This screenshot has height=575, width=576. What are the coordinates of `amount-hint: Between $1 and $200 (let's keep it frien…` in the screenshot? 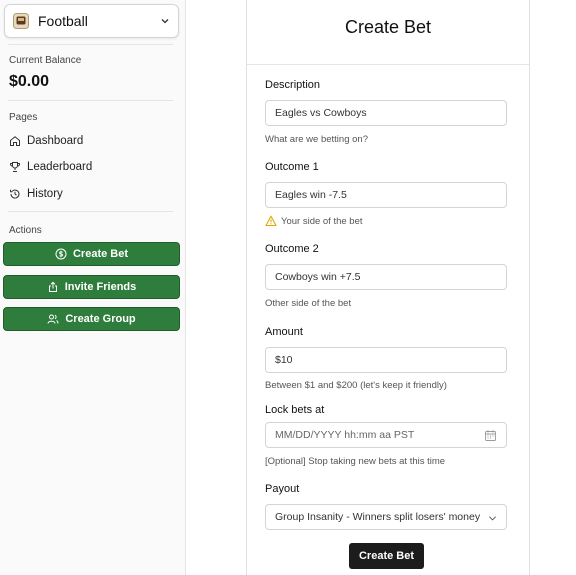 It's located at (356, 385).